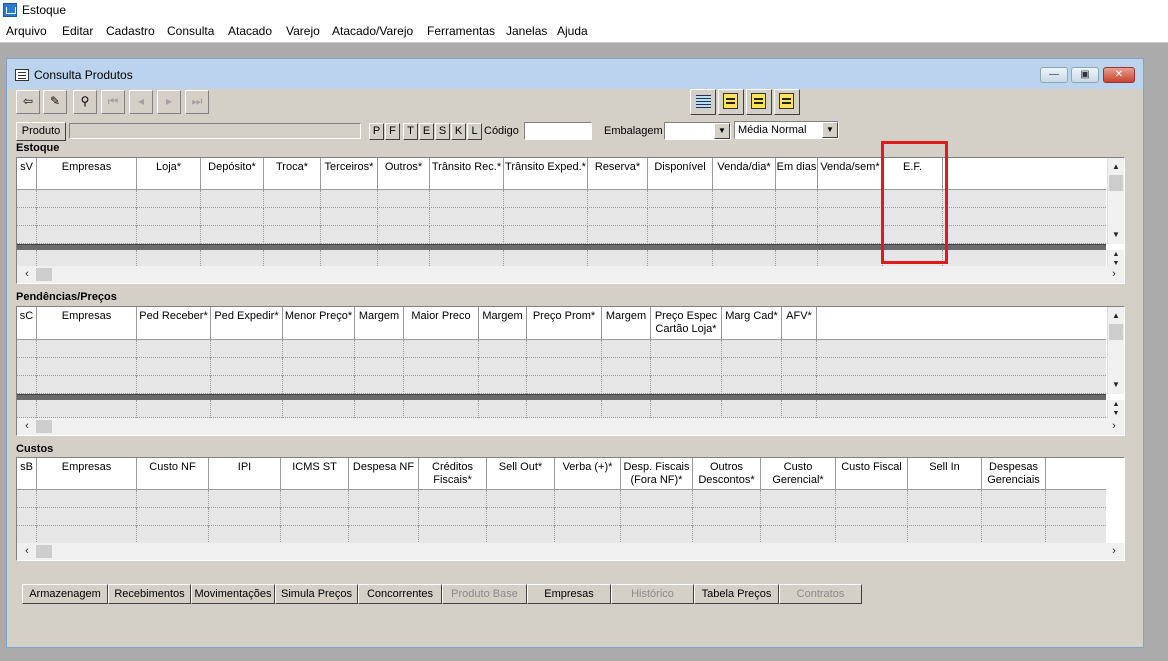 This screenshot has height=661, width=1168. What do you see at coordinates (400, 594) in the screenshot?
I see `tab-concorrentes: Concorrentes` at bounding box center [400, 594].